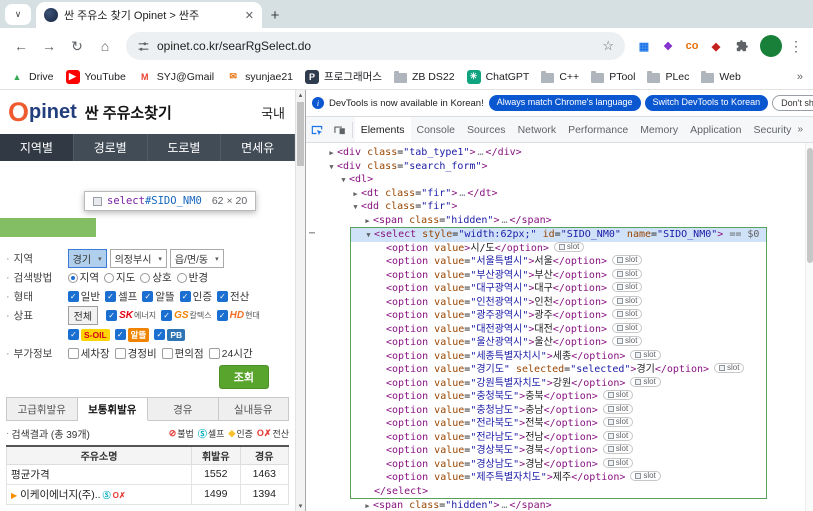 This screenshot has width=813, height=511. I want to click on site-settings-icon, so click(143, 46).